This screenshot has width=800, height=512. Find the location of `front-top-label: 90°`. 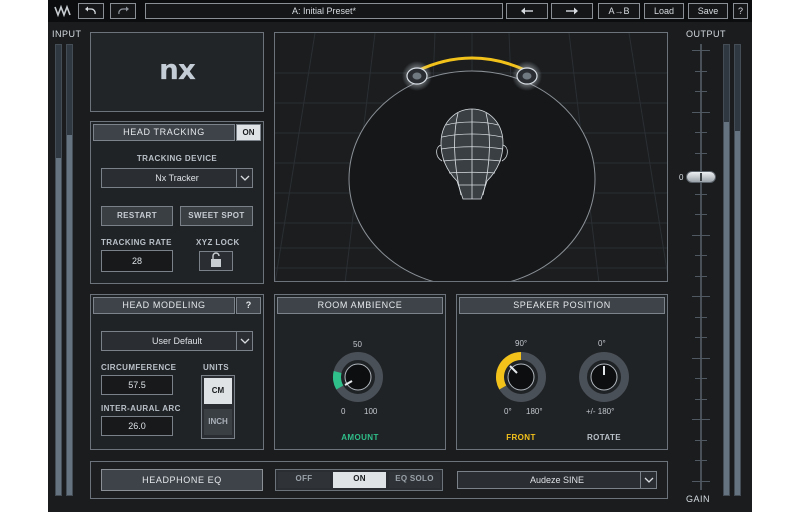

front-top-label: 90° is located at coordinates (521, 343).